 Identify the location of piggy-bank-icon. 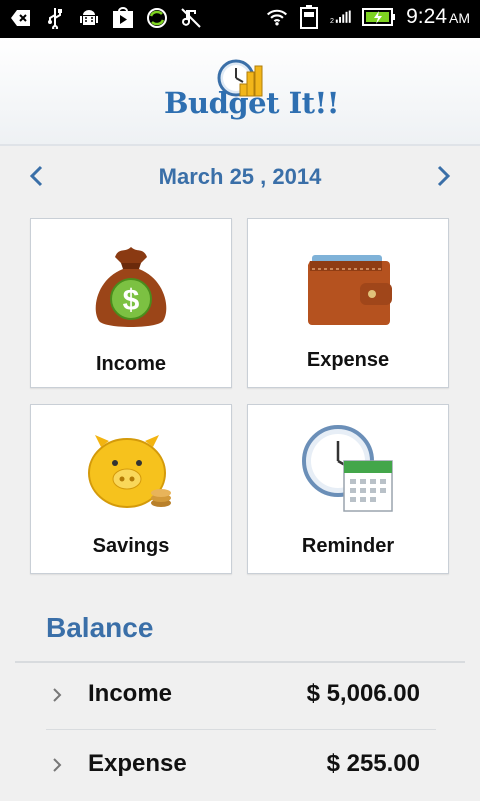
(129, 471).